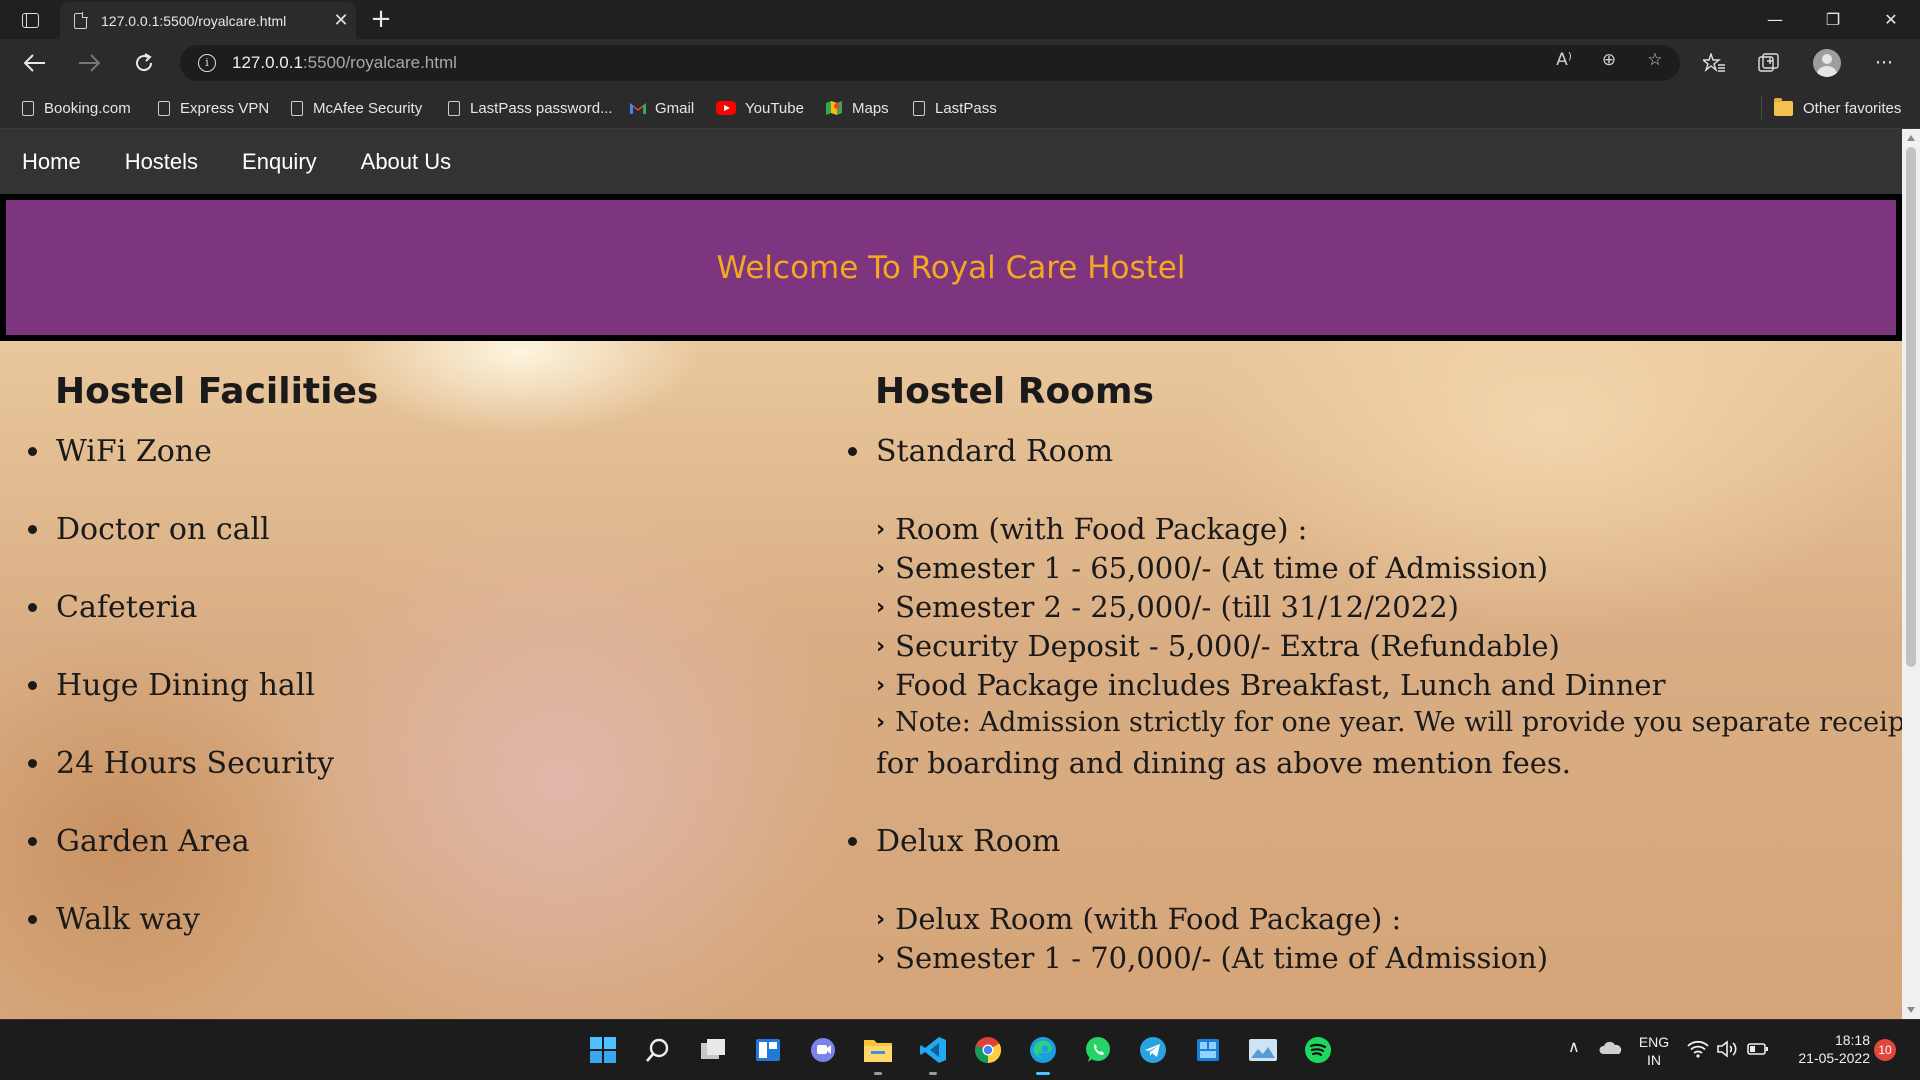  Describe the element at coordinates (1043, 1051) in the screenshot. I see `edge-icon` at that location.